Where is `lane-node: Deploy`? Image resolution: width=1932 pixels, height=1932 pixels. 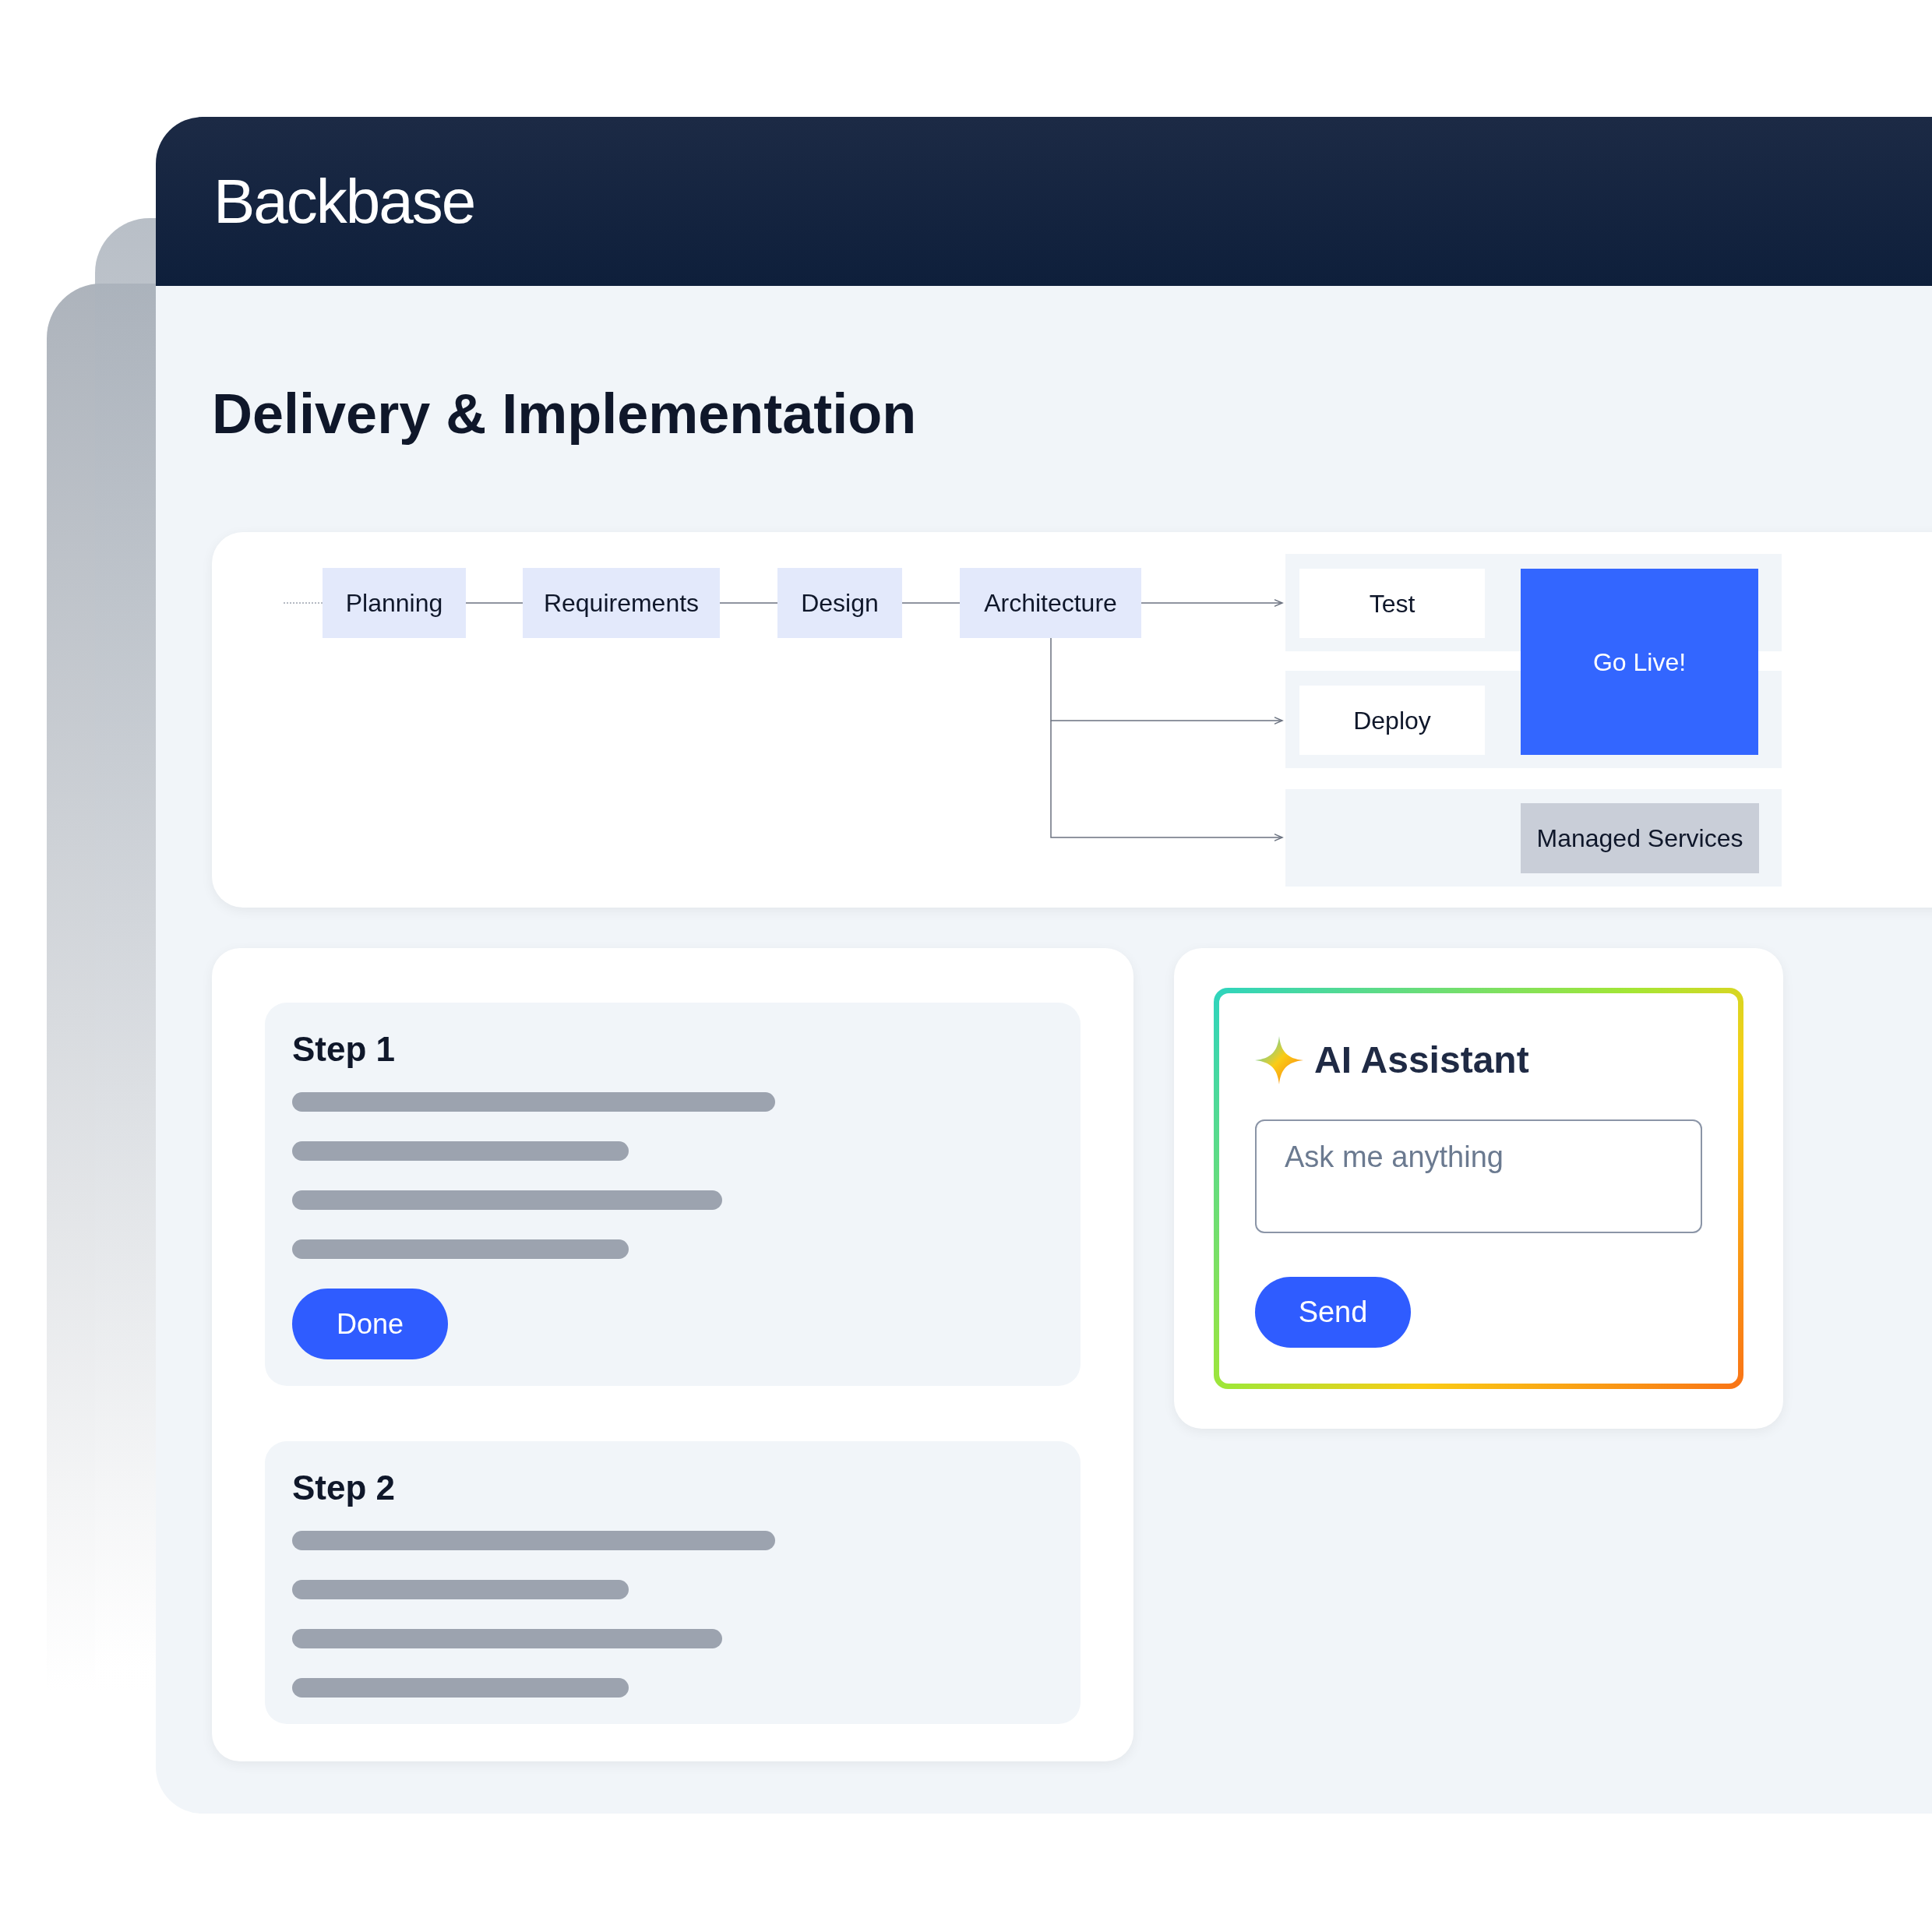 lane-node: Deploy is located at coordinates (1392, 720).